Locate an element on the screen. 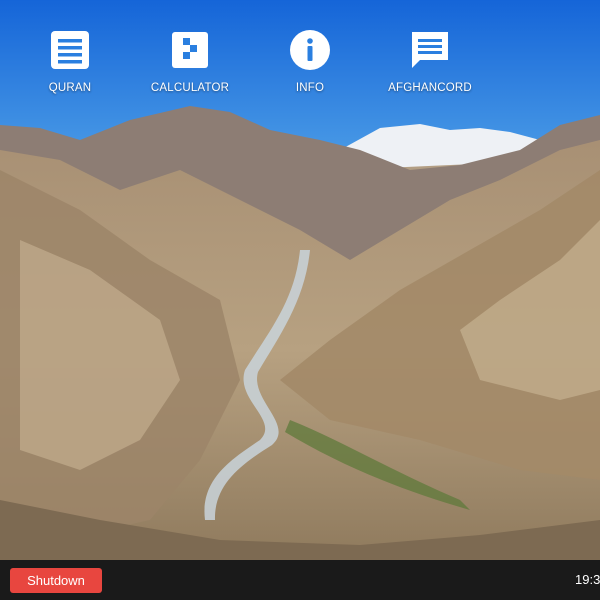 This screenshot has width=600, height=600. book-list-icon is located at coordinates (70, 50).